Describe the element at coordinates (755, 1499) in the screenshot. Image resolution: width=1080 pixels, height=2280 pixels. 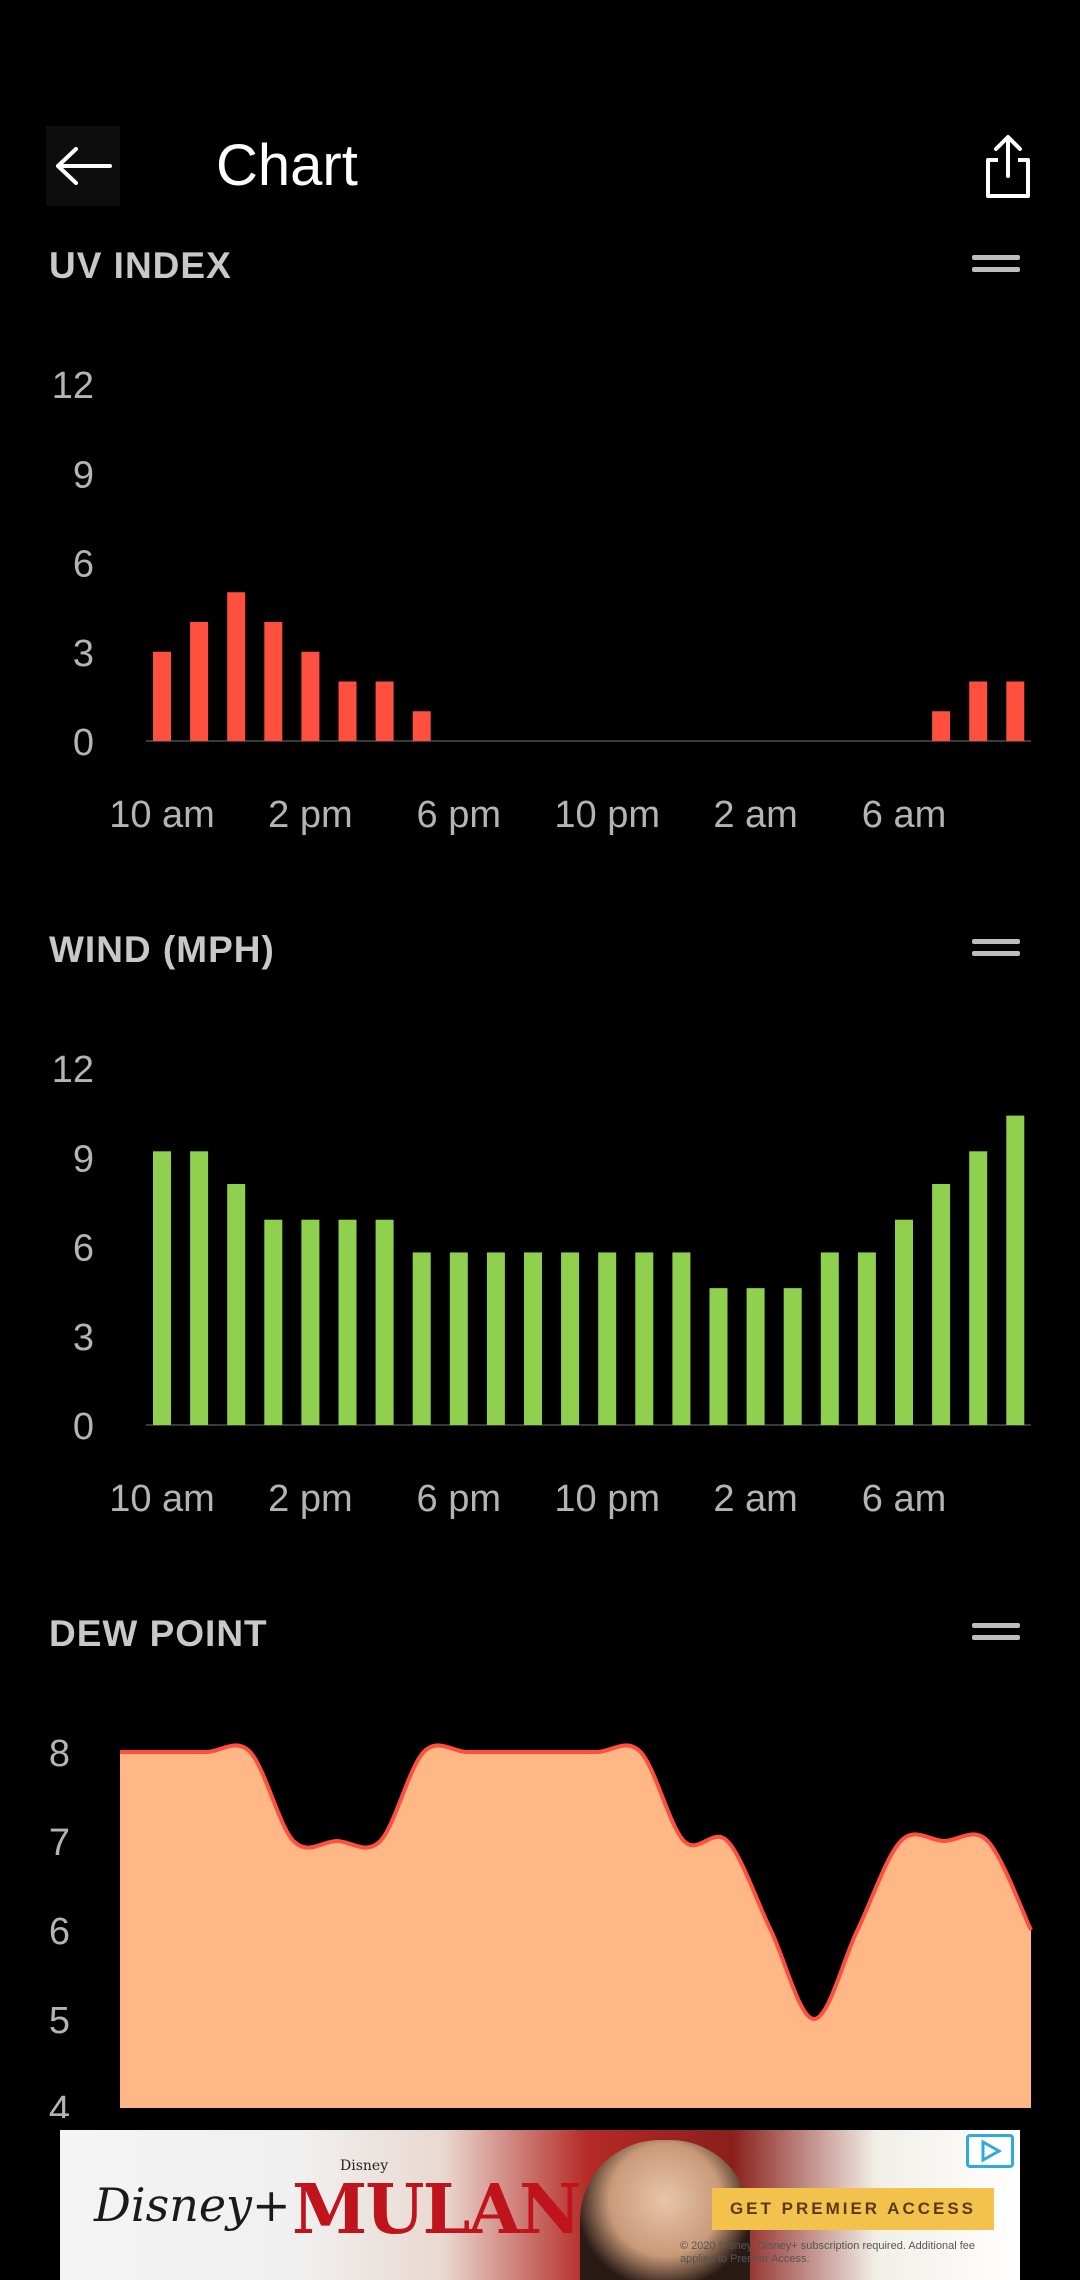
I see `wind-x-tick: 2 am` at that location.